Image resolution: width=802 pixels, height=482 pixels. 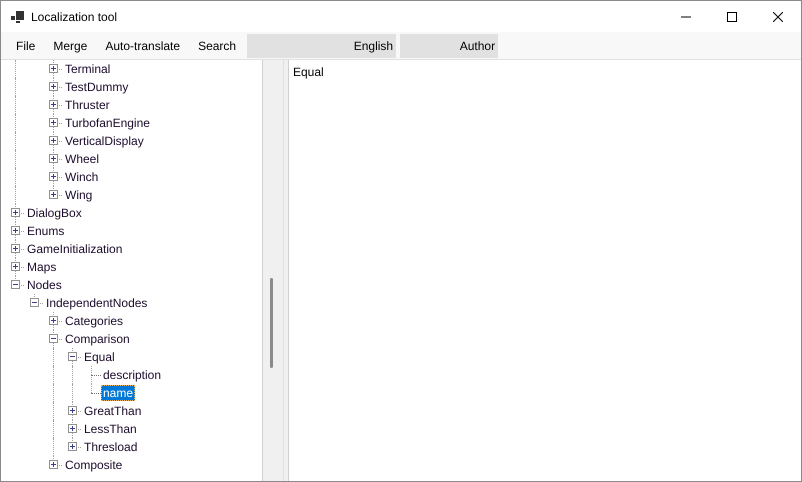 I want to click on tree-item: TestDummy, so click(x=96, y=87).